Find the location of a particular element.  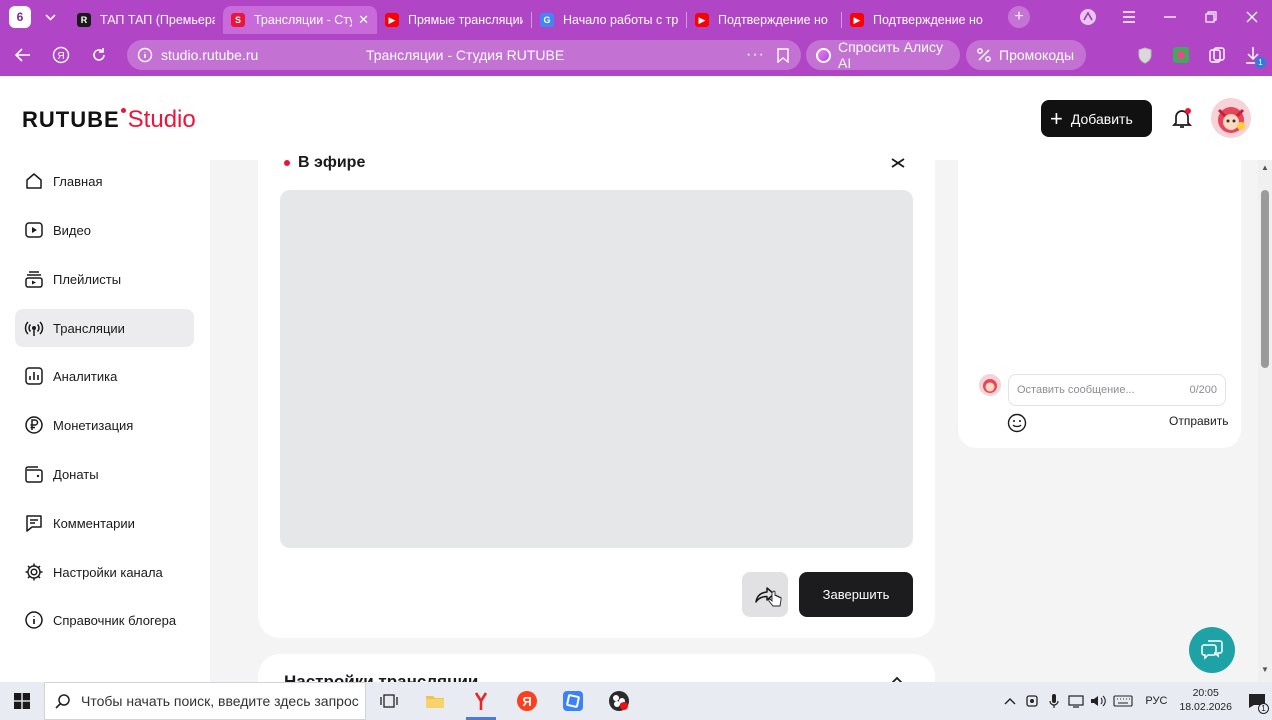

sidebar-item-video: Видео is located at coordinates (104, 230).